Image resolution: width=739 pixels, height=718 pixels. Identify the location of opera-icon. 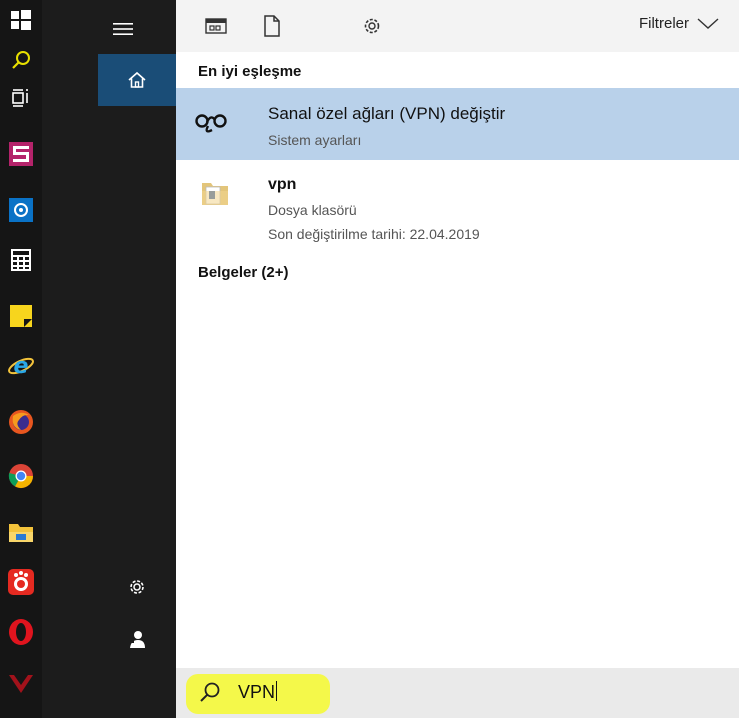
(21, 632).